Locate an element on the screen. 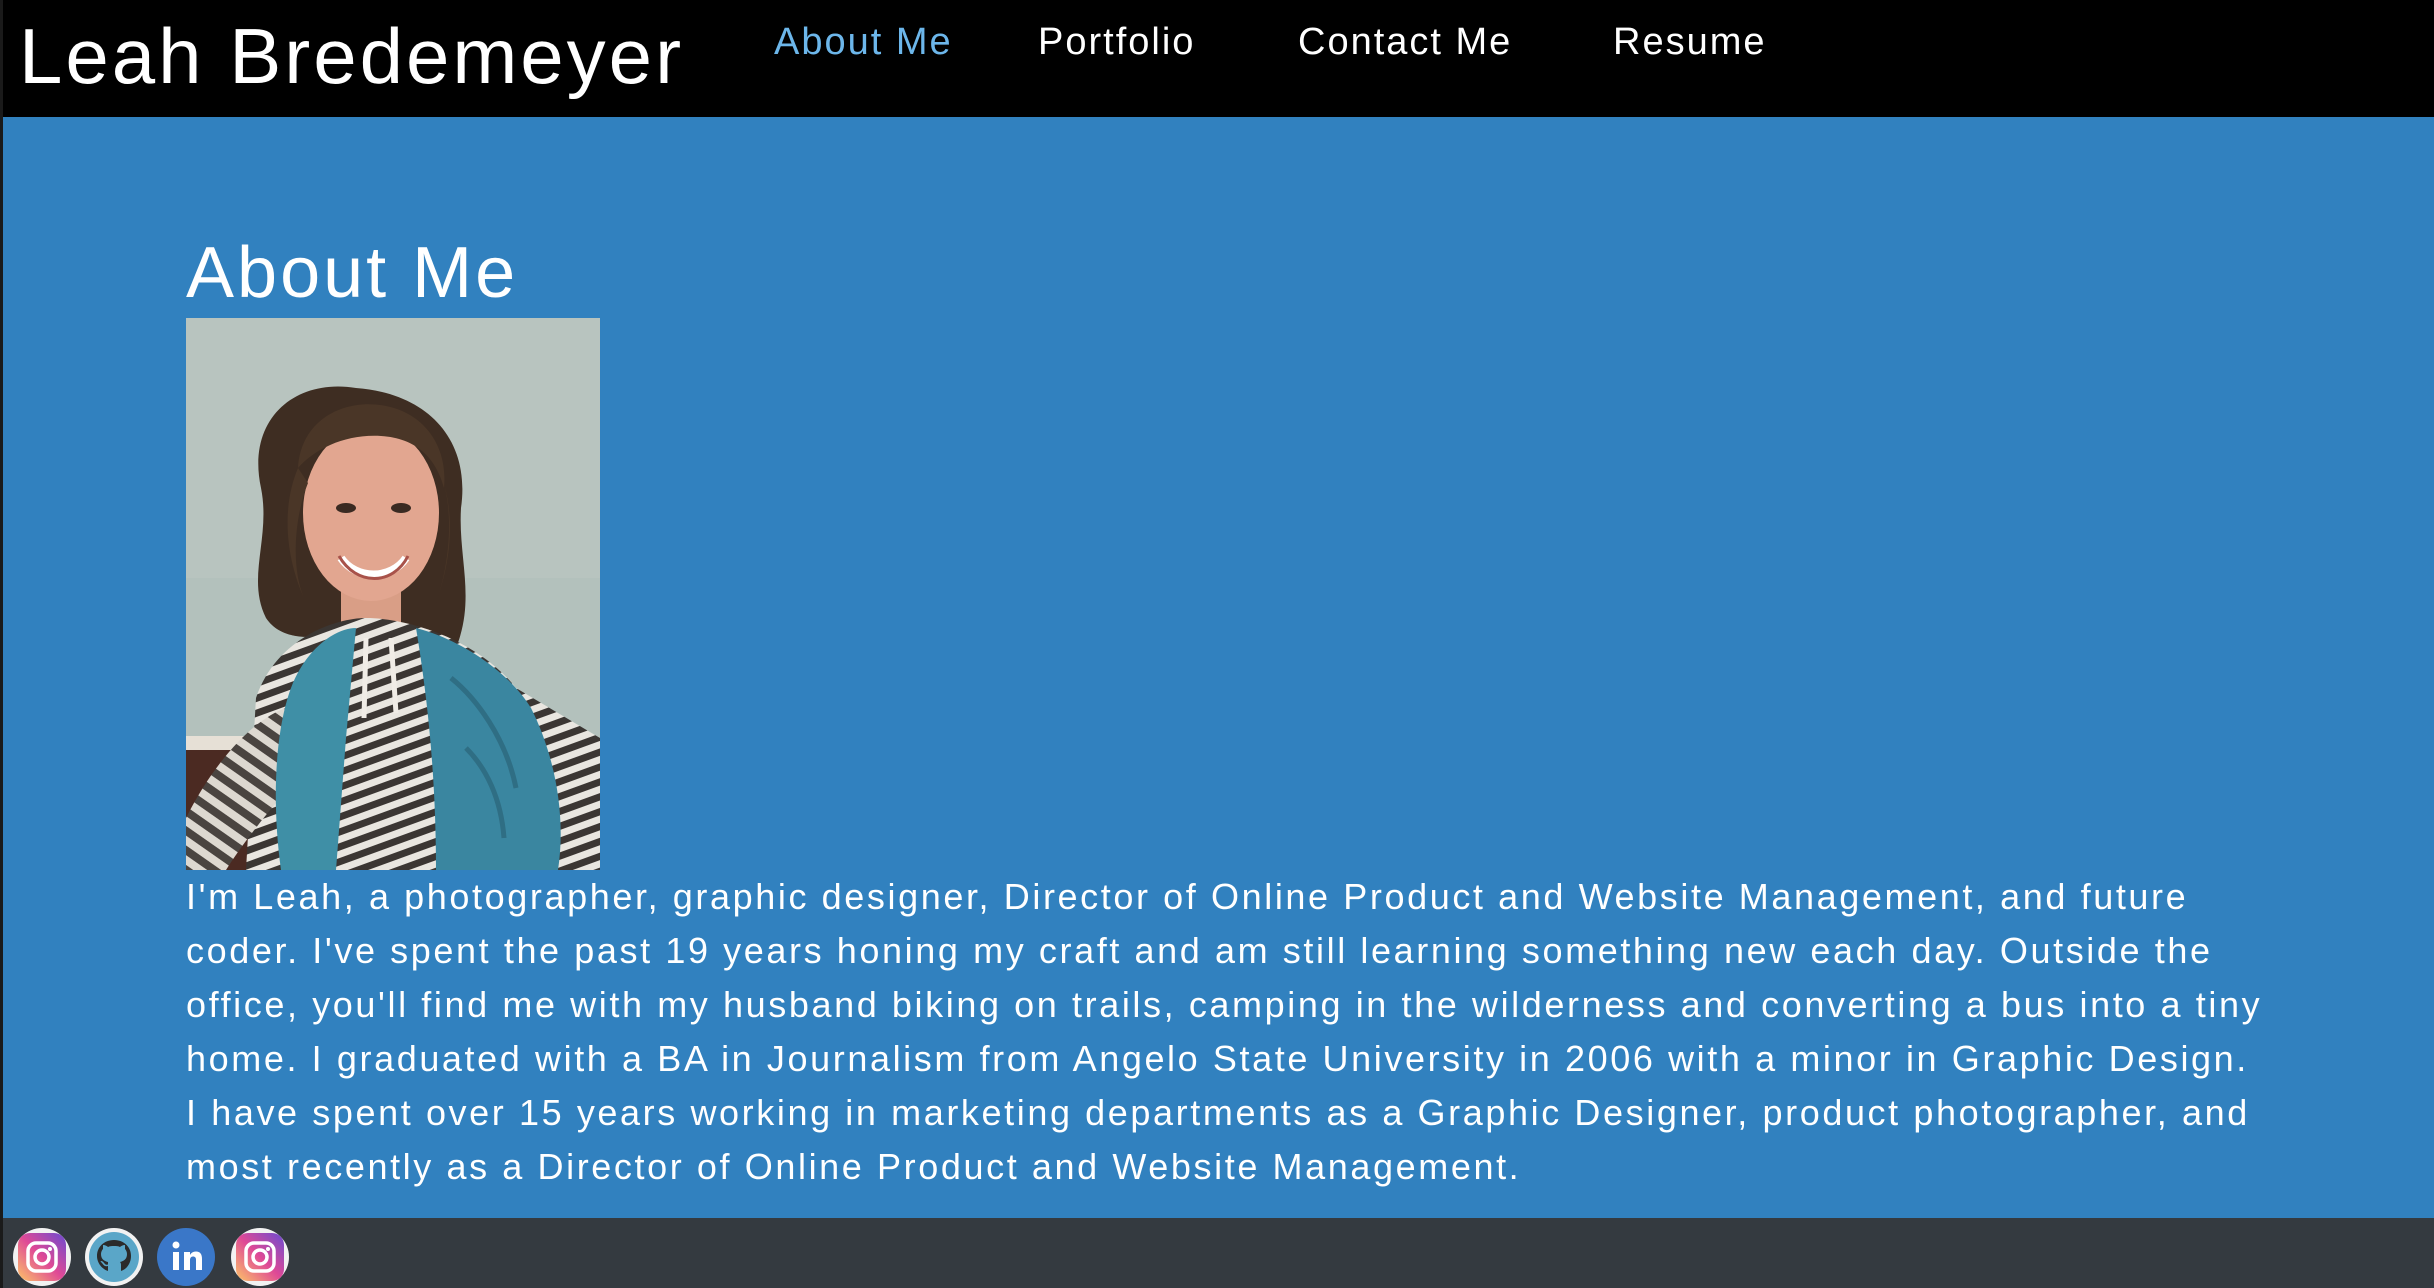 This screenshot has width=2434, height=1288. portrait-photo is located at coordinates (393, 594).